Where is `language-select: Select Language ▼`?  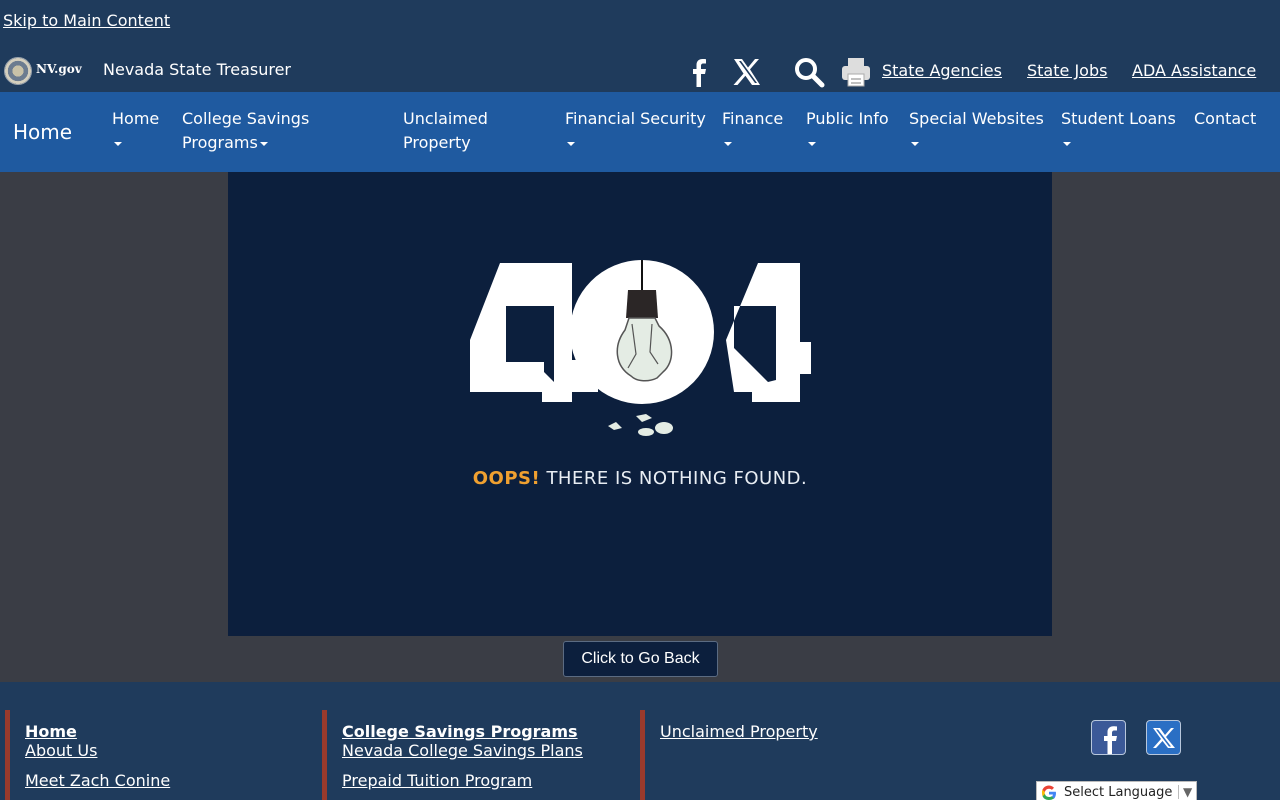
language-select: Select Language ▼ is located at coordinates (1116, 790).